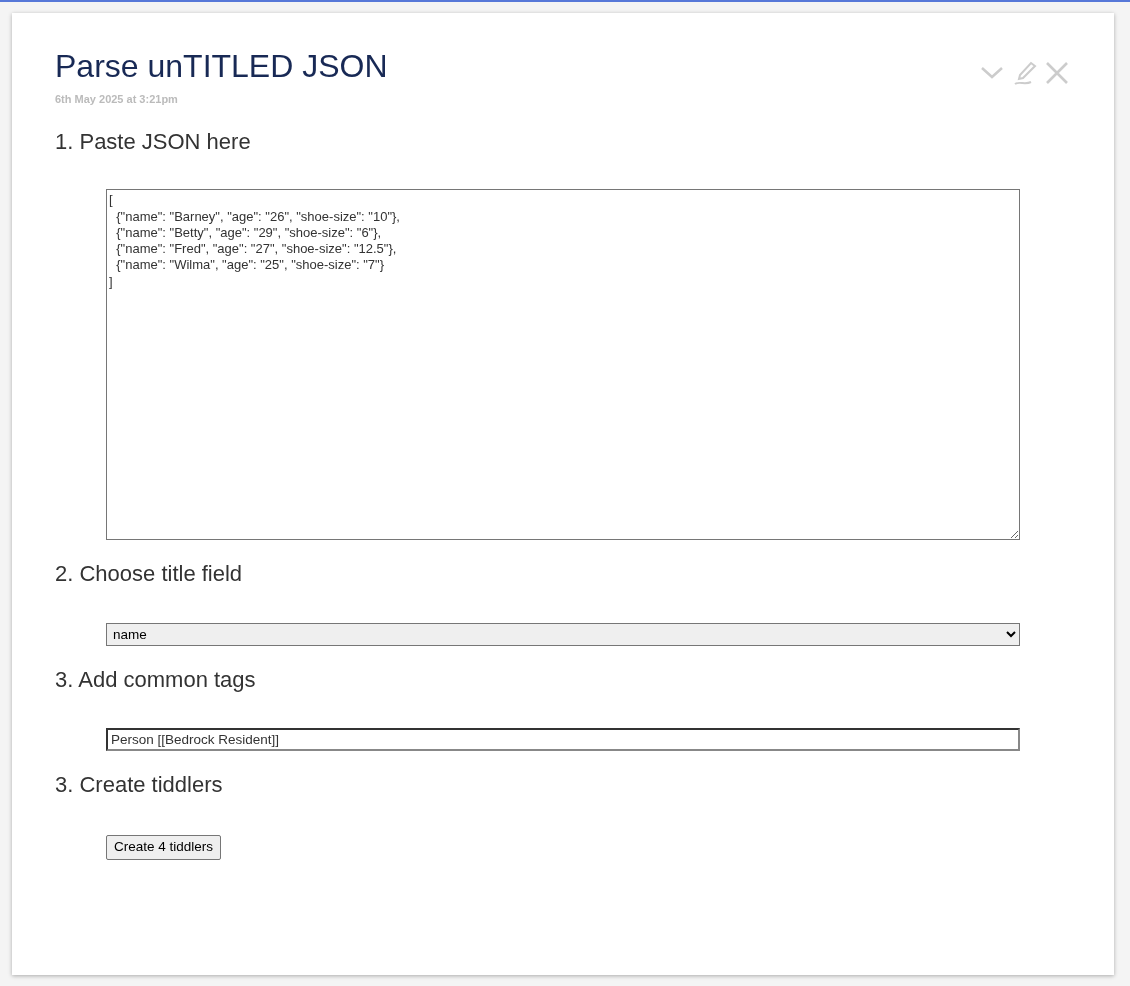 The width and height of the screenshot is (1130, 986). What do you see at coordinates (139, 784) in the screenshot?
I see `step-heading: 3. Create tiddlers` at bounding box center [139, 784].